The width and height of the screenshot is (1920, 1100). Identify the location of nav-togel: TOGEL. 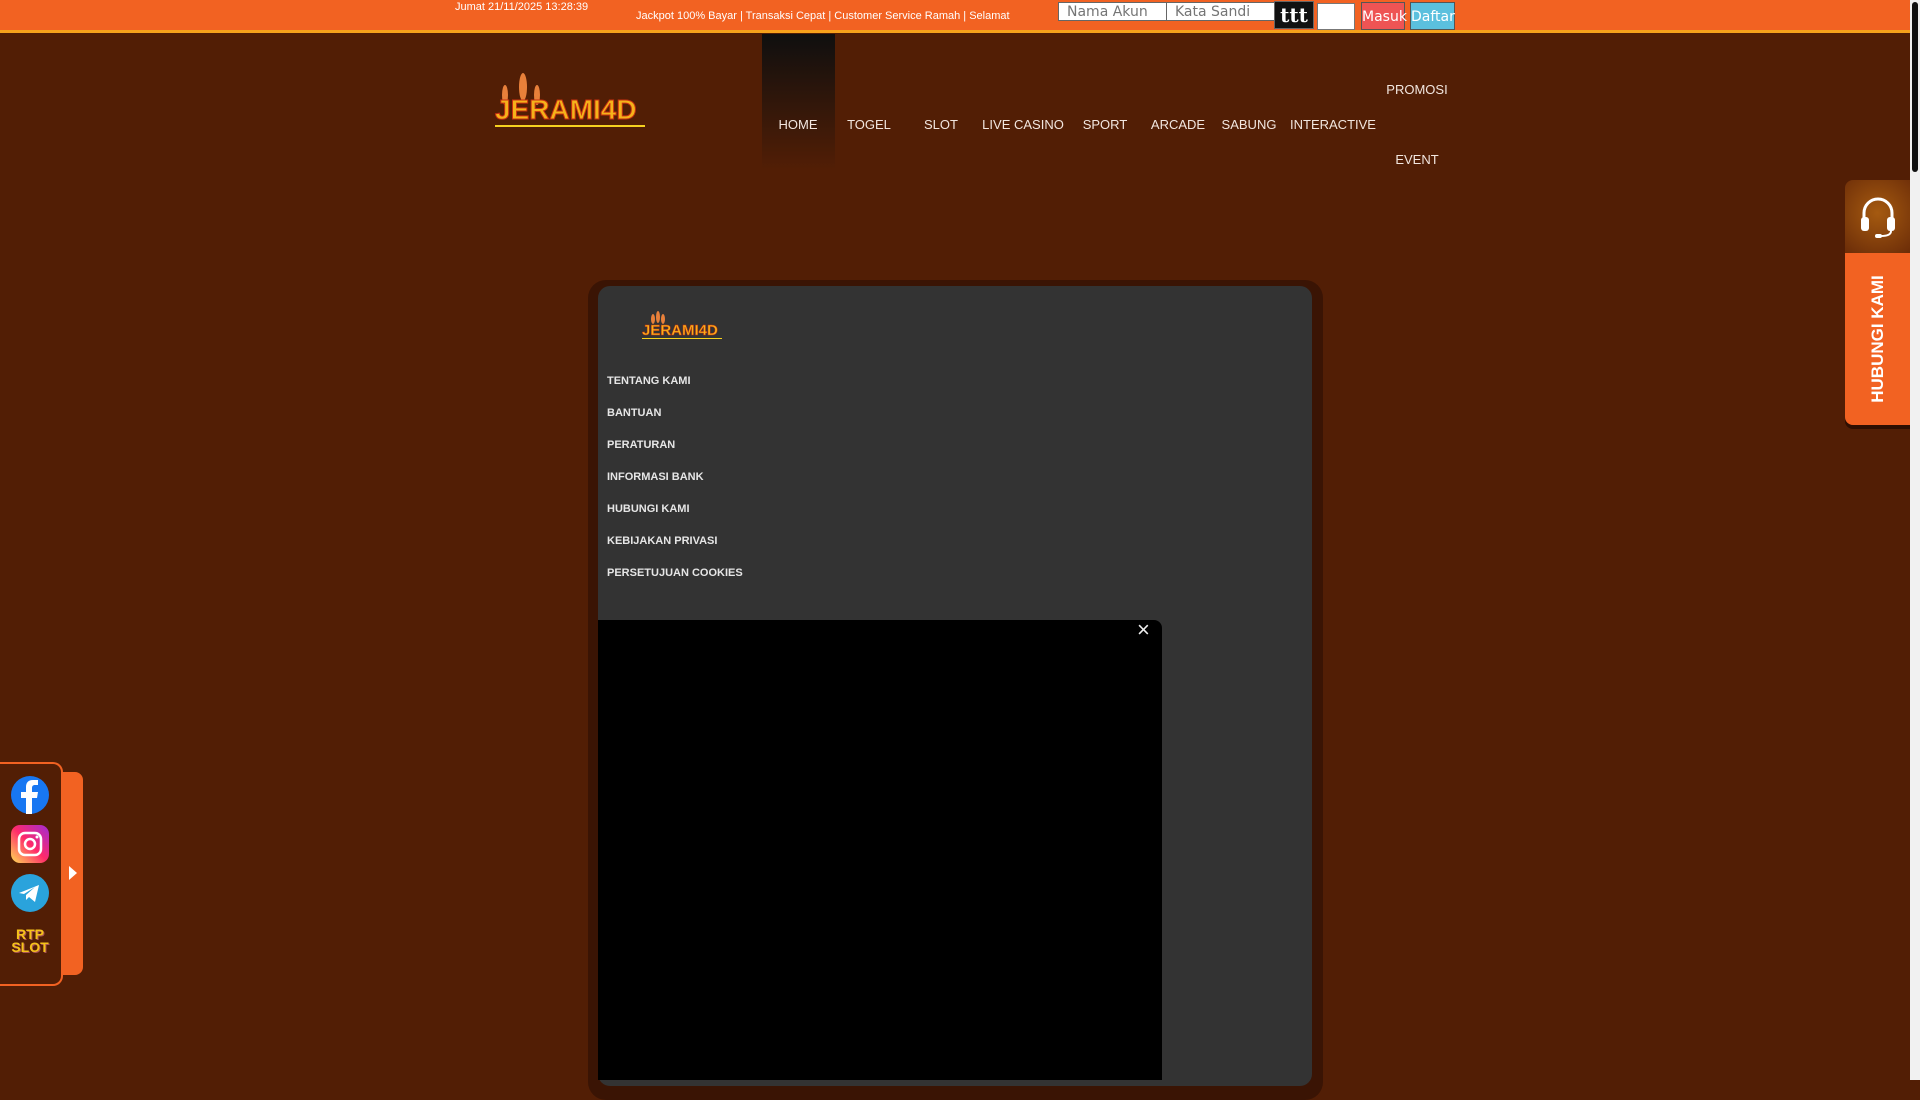
(869, 124).